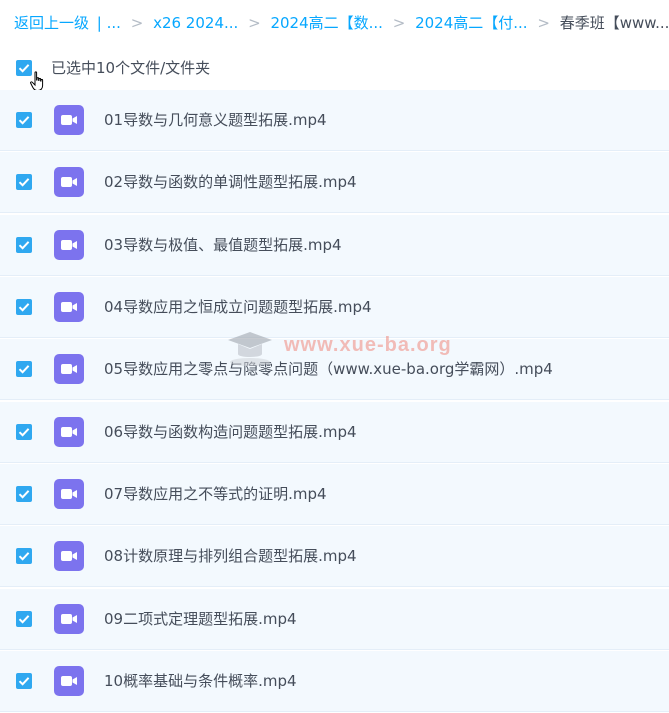 This screenshot has width=669, height=713. I want to click on file-row: 02导数与函数的单调性题型拓展.mp4, so click(334, 183).